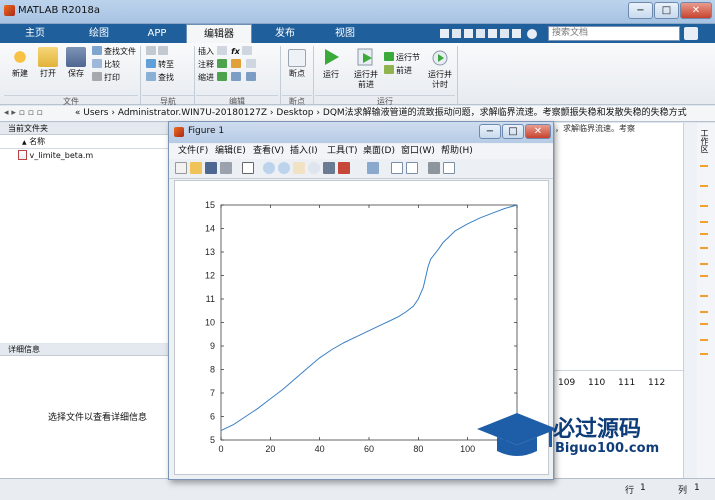 This screenshot has width=715, height=500. Describe the element at coordinates (285, 33) in the screenshot. I see `tab-publish: 发布` at that location.